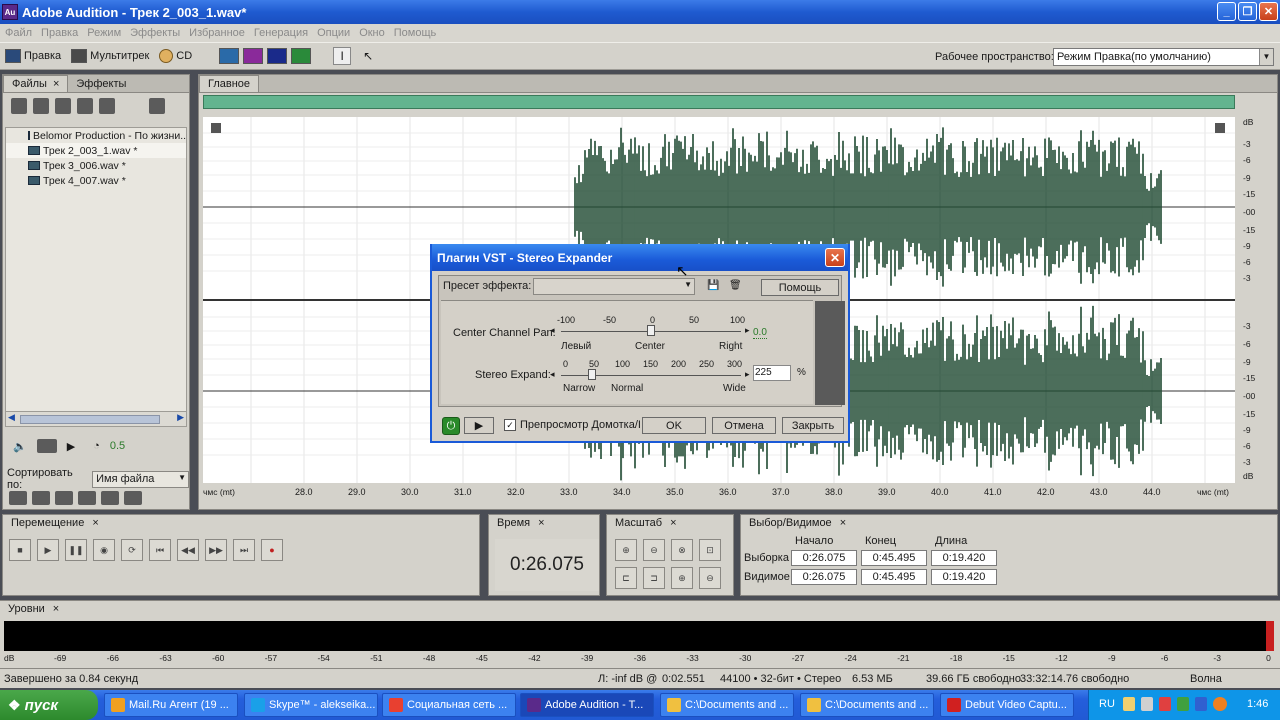 Image resolution: width=1280 pixels, height=720 pixels. Describe the element at coordinates (277, 56) in the screenshot. I see `spectral-pan-icon` at that location.